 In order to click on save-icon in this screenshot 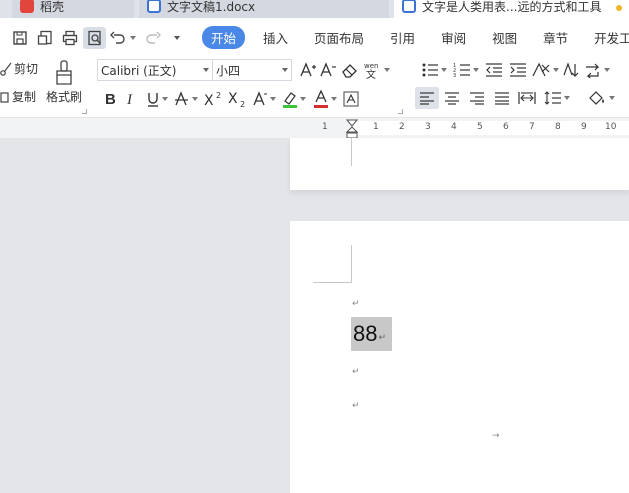, I will do `click(19, 38)`.